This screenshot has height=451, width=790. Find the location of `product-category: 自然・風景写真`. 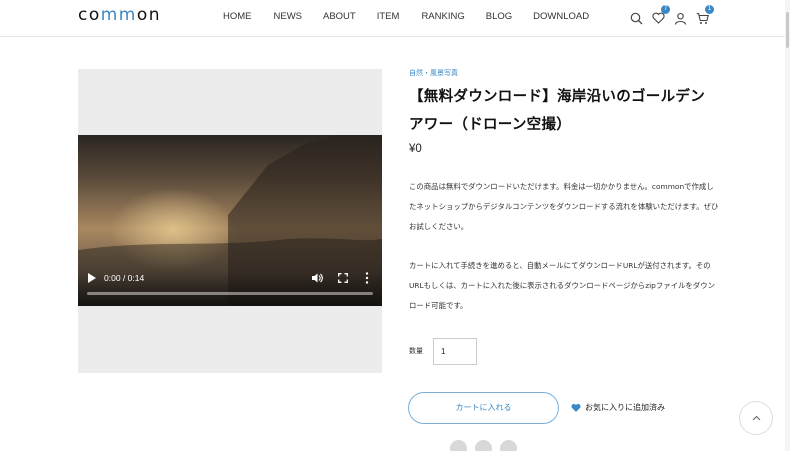

product-category: 自然・風景写真 is located at coordinates (433, 73).